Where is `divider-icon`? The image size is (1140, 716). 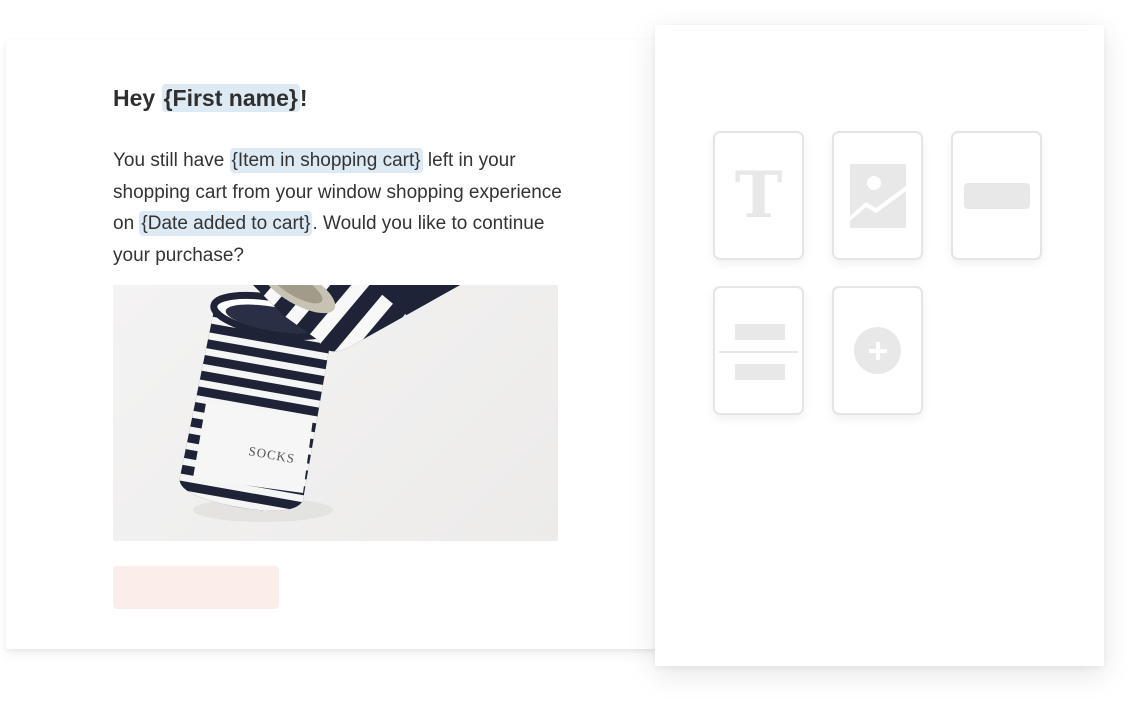 divider-icon is located at coordinates (758, 350).